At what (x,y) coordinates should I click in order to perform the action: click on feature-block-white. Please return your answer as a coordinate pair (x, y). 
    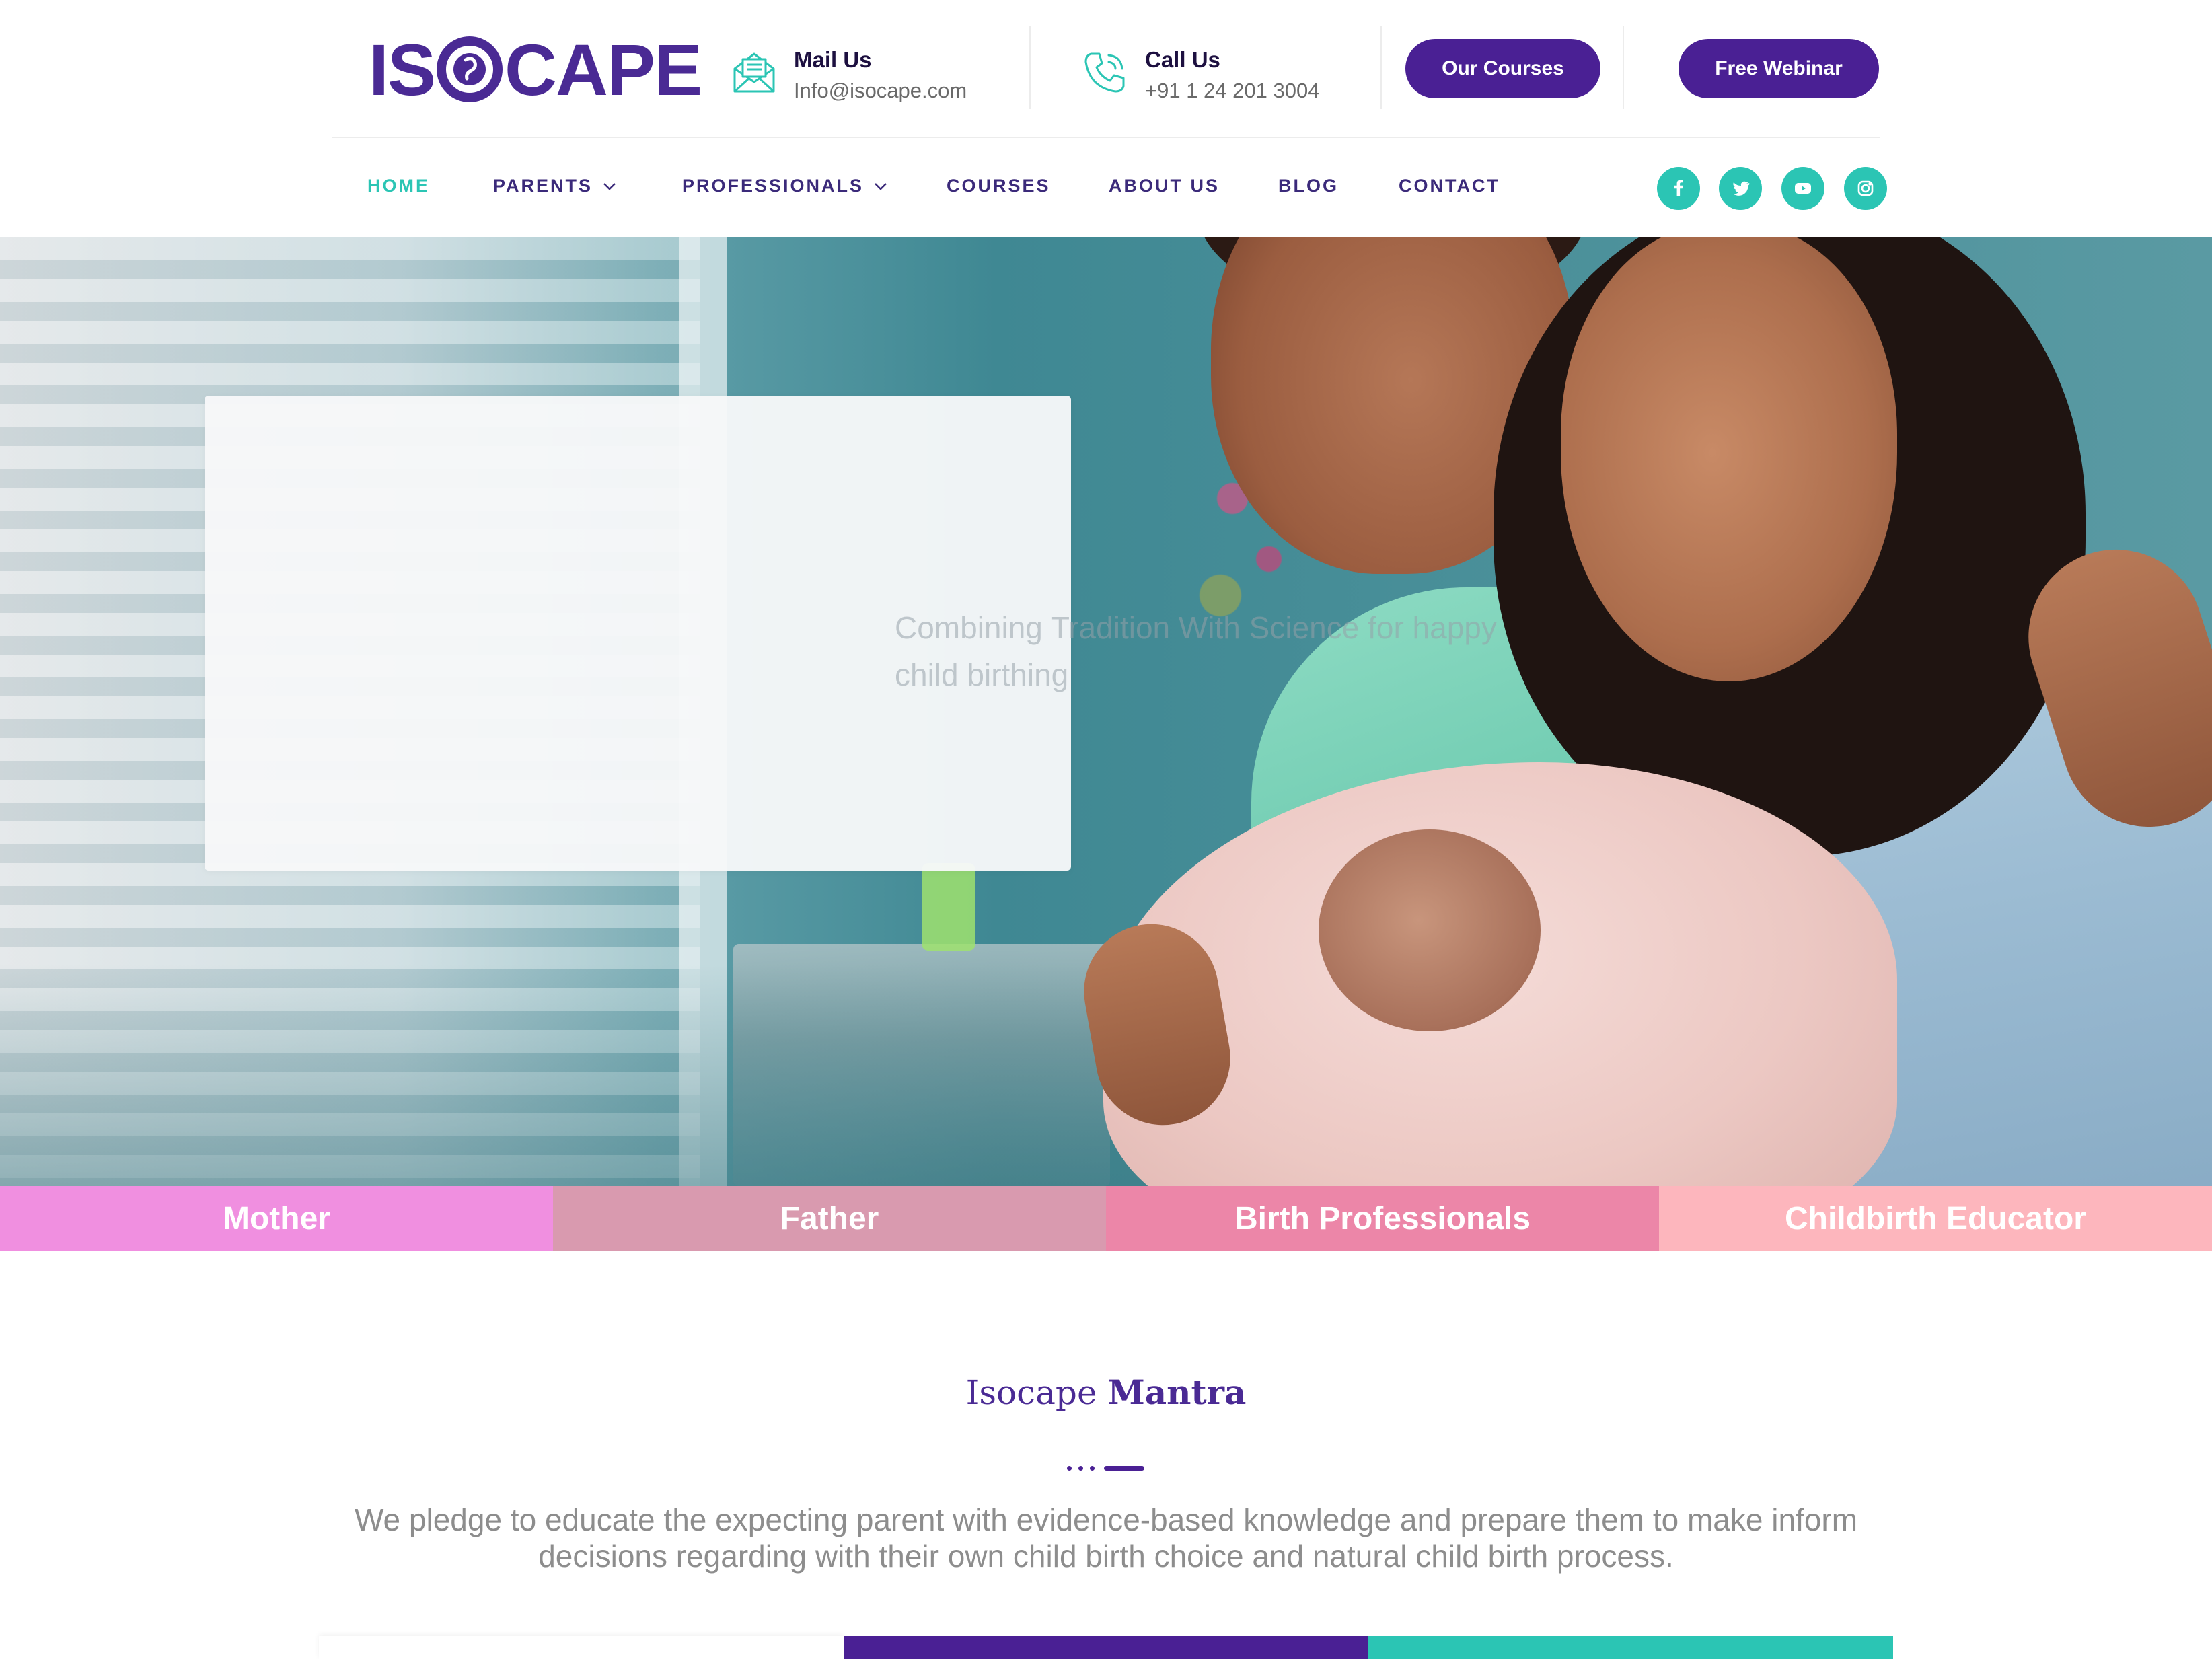
    Looking at the image, I should click on (581, 1648).